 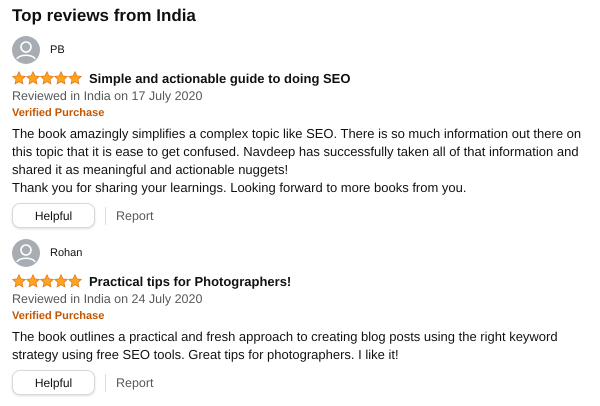 I want to click on review-title: Practical tips for Photographers!, so click(x=190, y=281).